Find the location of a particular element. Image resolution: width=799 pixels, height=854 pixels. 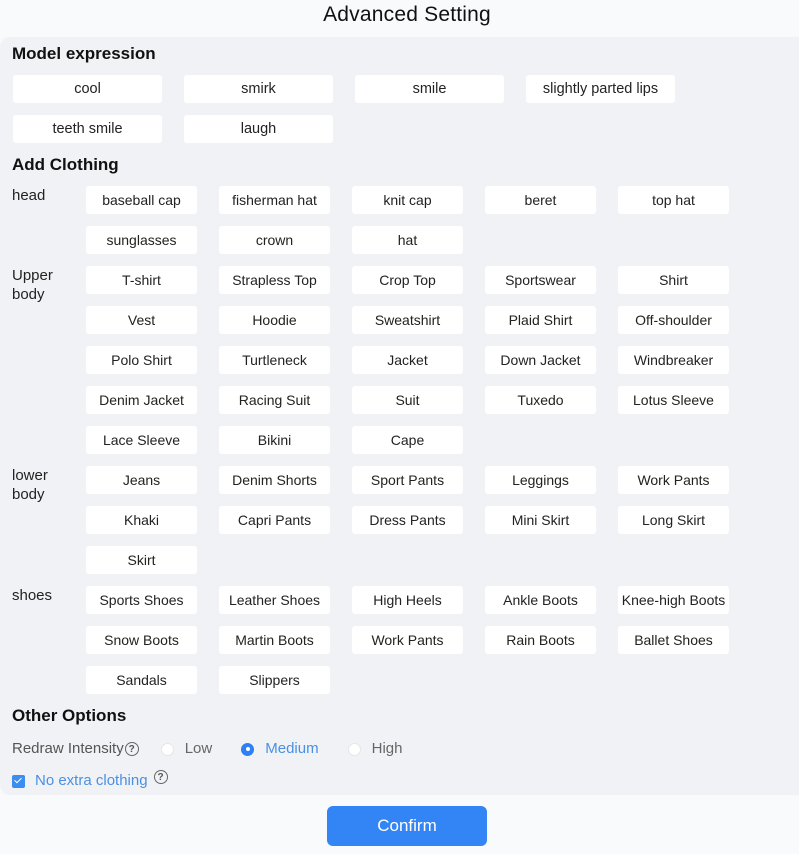

redraw-intensity-row: Redraw Intensity ? Low Medium High is located at coordinates (207, 749).